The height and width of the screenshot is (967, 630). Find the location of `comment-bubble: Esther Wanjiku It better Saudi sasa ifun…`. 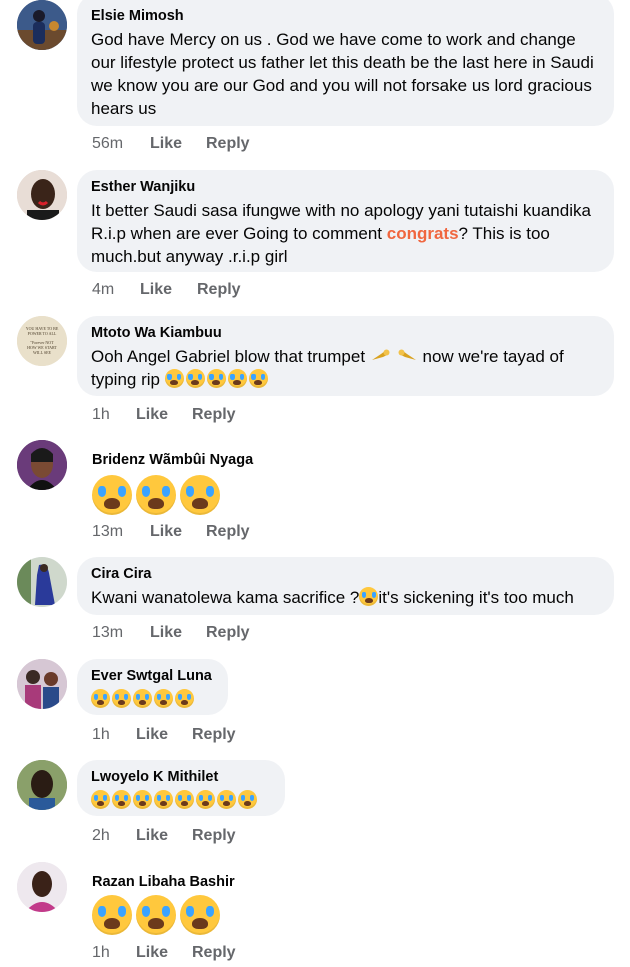

comment-bubble: Esther Wanjiku It better Saudi sasa ifun… is located at coordinates (345, 221).